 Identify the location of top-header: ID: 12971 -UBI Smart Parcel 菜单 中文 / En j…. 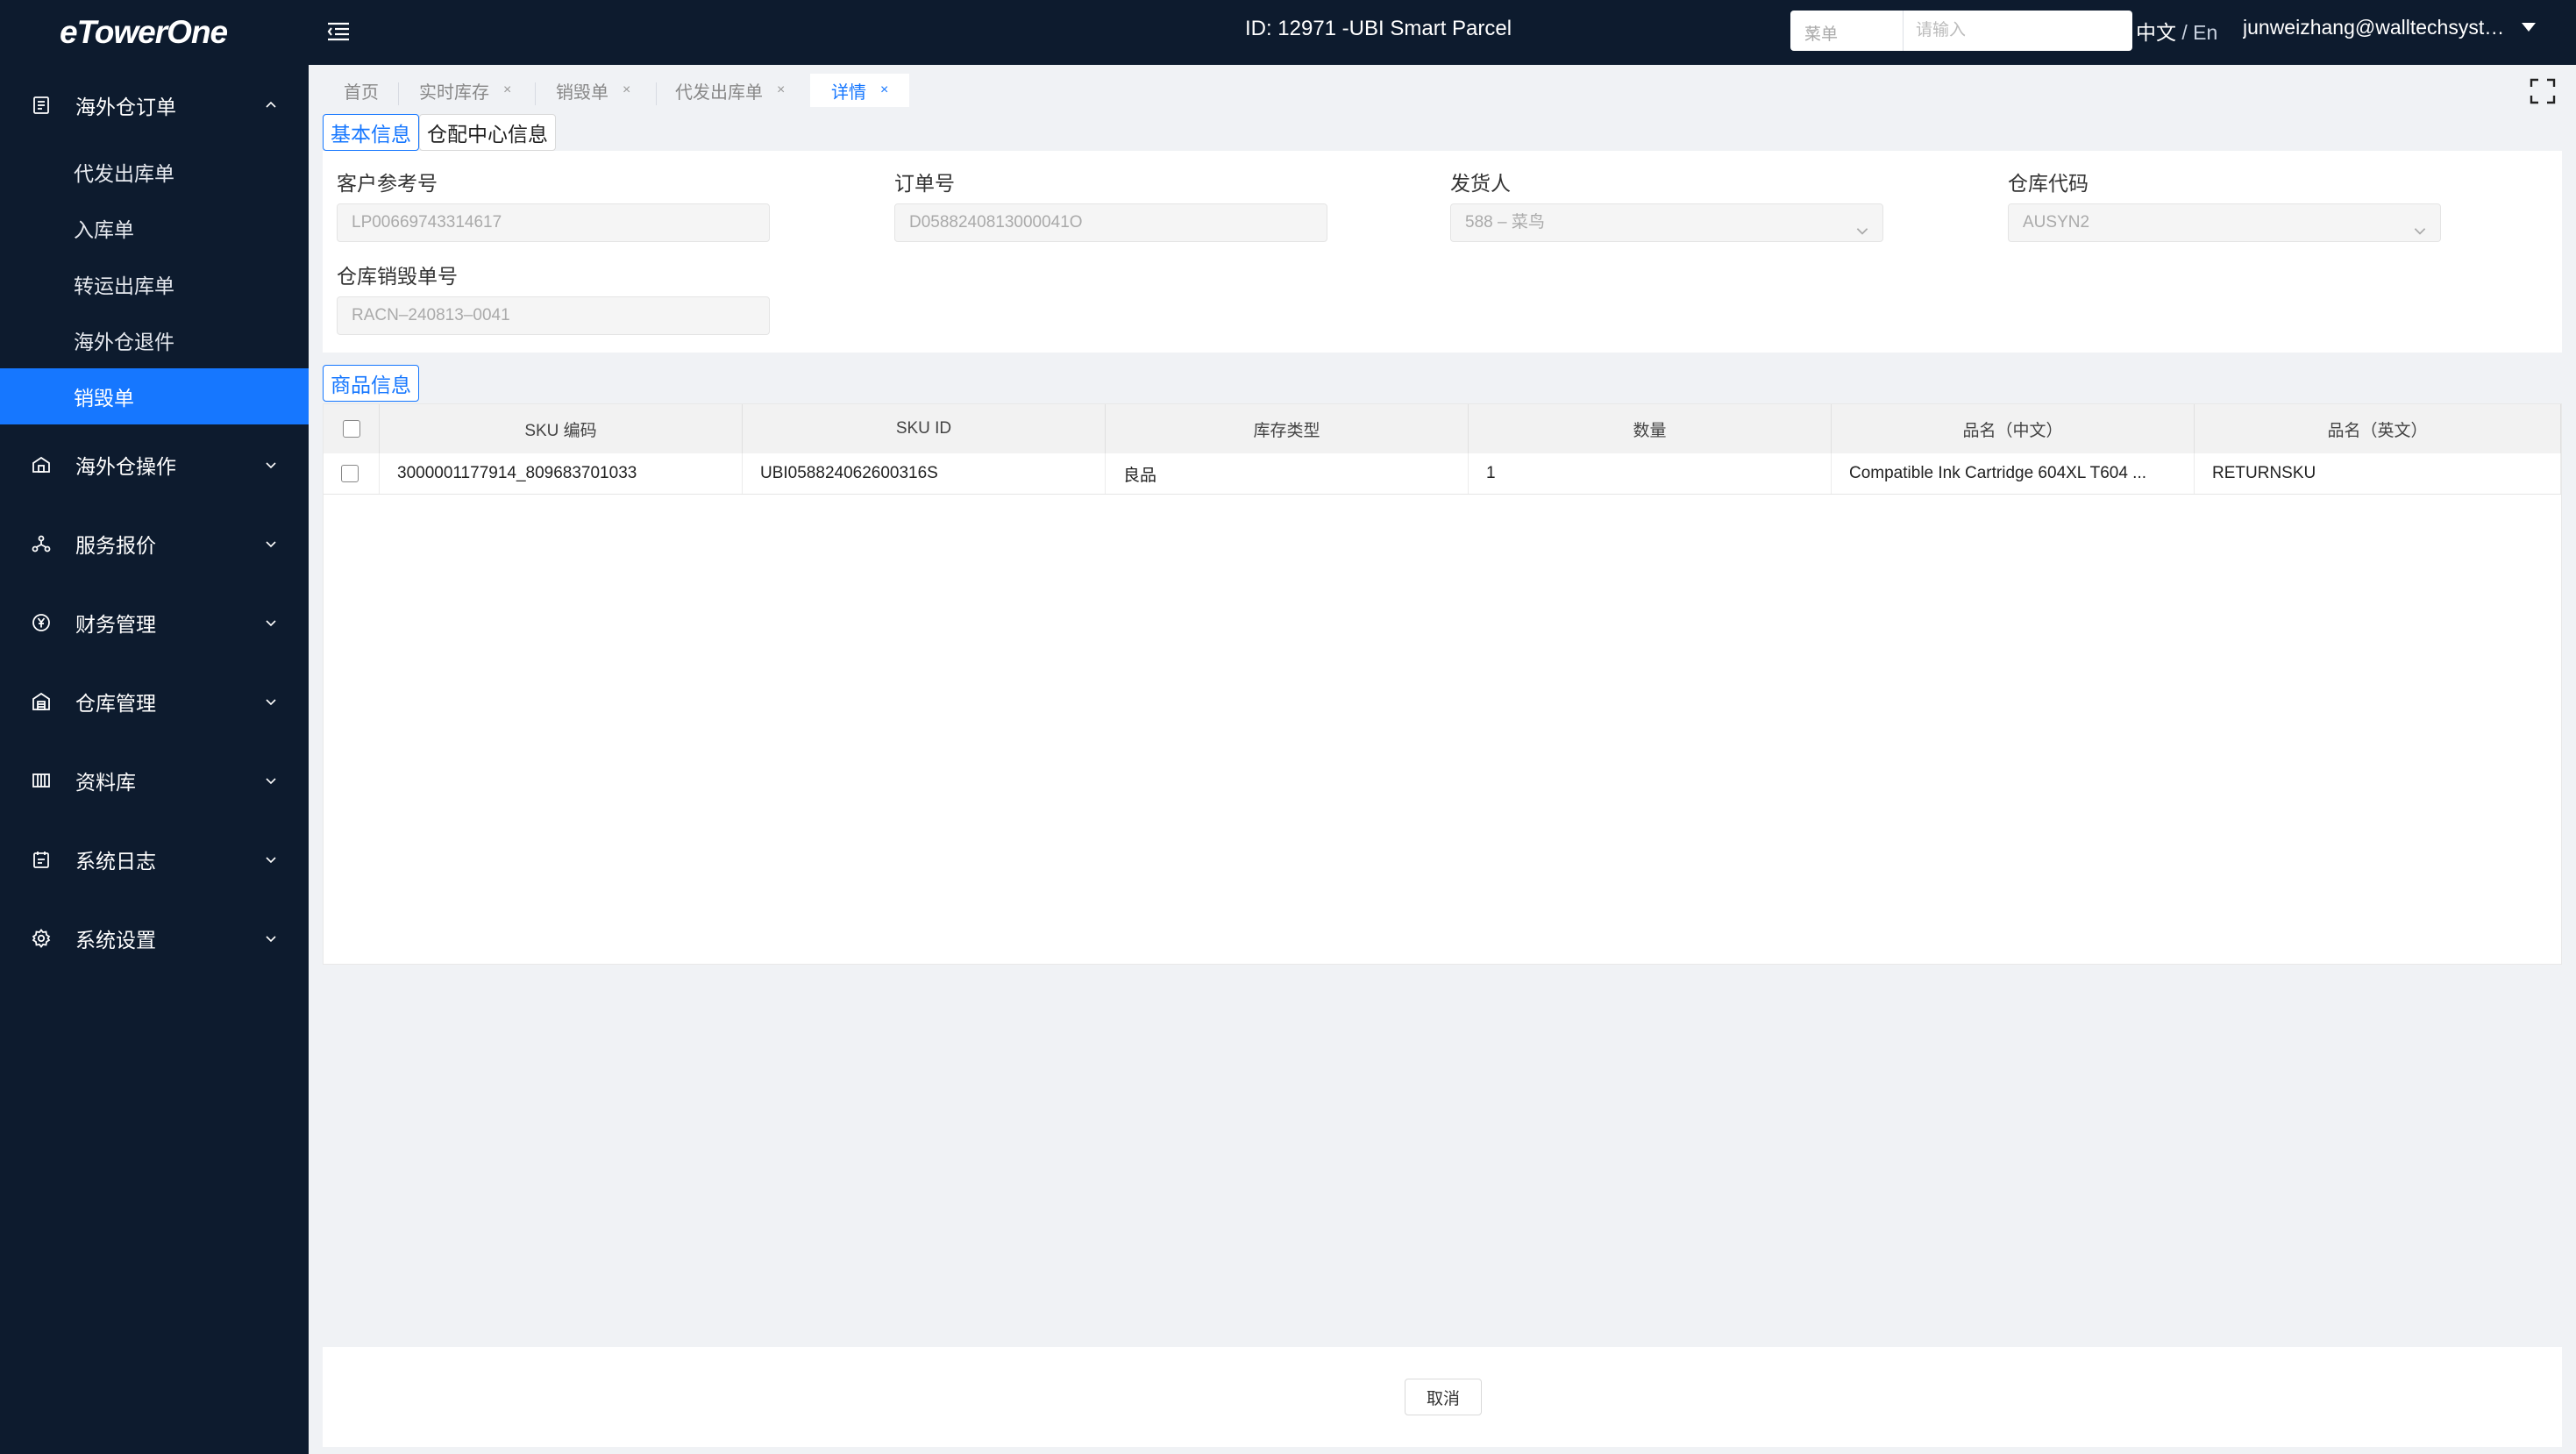
(1442, 33).